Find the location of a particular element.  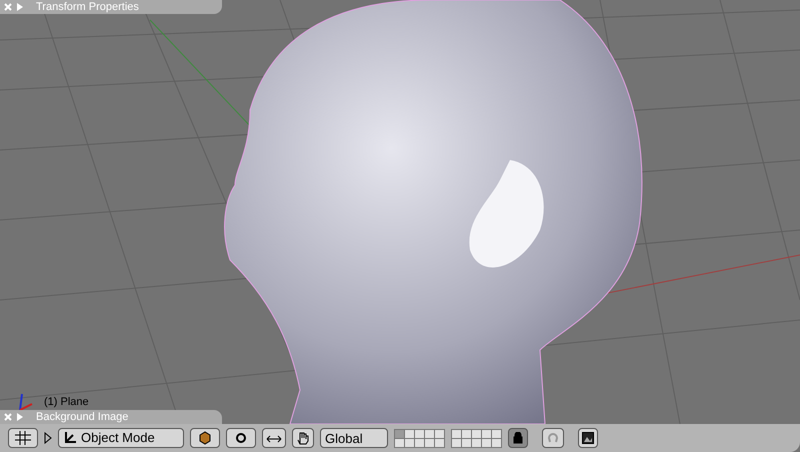

grid-icon is located at coordinates (23, 438).